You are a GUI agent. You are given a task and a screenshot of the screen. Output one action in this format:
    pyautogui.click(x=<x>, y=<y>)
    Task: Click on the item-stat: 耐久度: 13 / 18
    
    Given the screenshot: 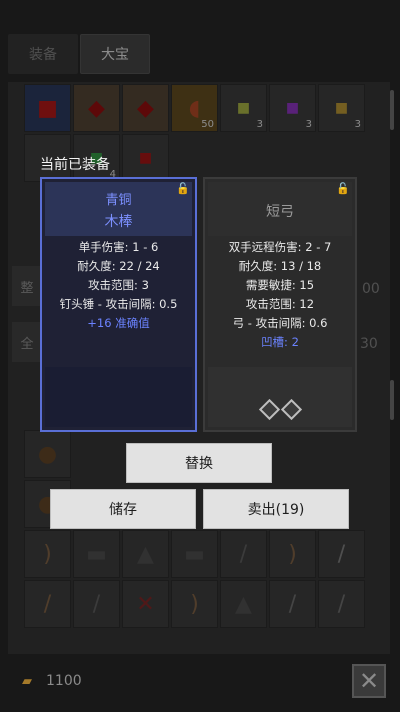 What is the action you would take?
    pyautogui.click(x=280, y=266)
    